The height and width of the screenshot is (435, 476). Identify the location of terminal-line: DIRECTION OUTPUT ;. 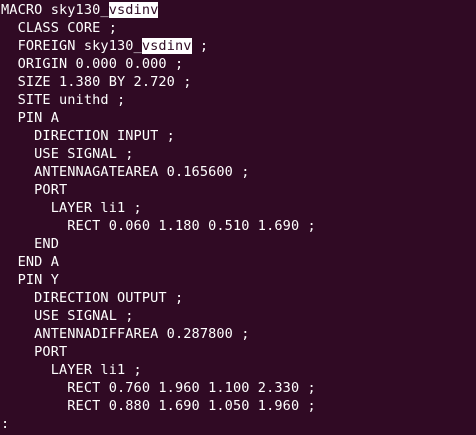
(238, 298).